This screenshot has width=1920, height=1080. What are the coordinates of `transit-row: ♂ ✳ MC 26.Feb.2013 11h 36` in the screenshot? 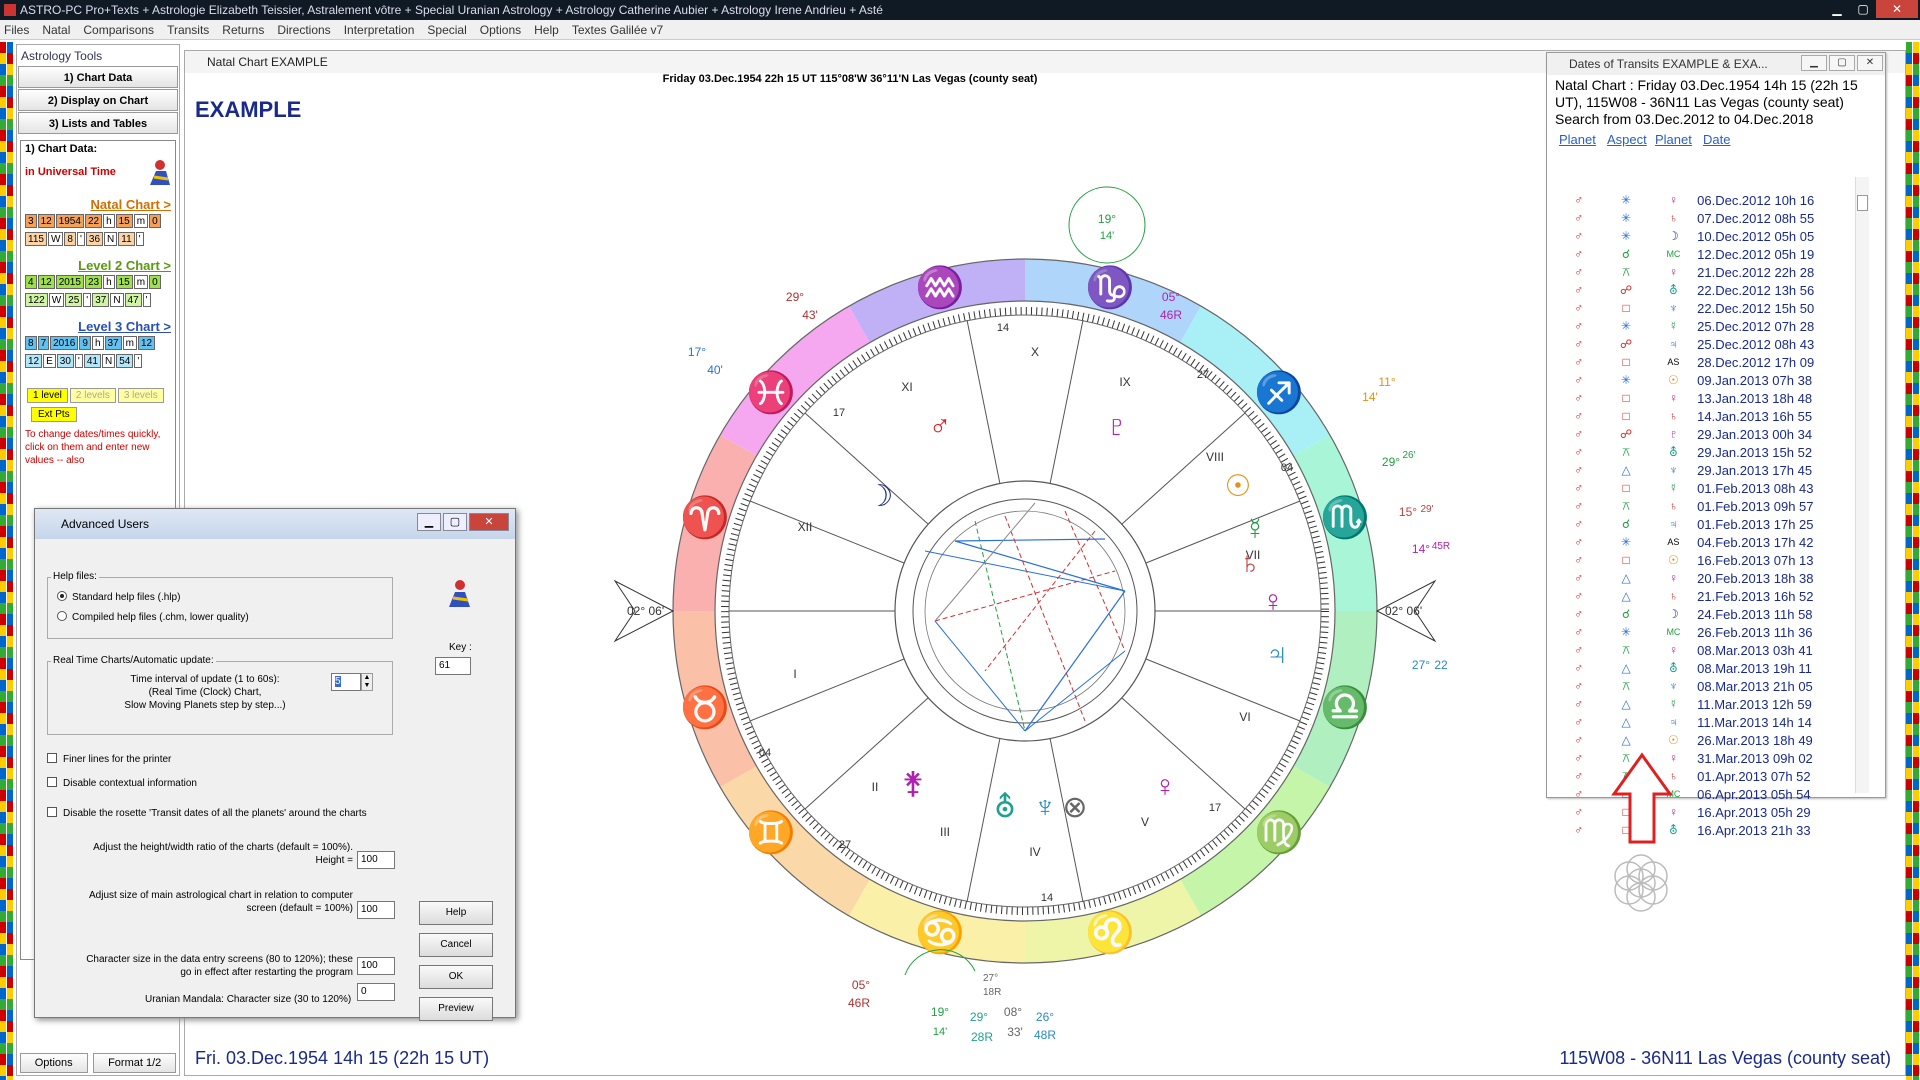 It's located at (1705, 632).